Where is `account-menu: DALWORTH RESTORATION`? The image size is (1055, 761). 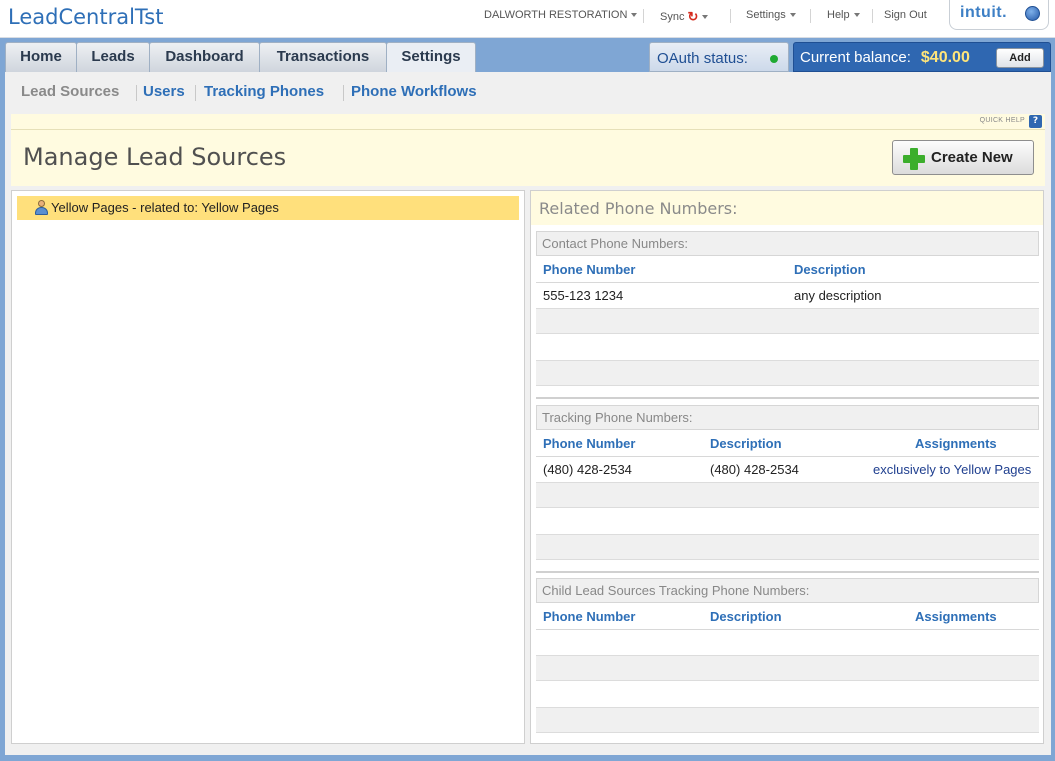
account-menu: DALWORTH RESTORATION is located at coordinates (561, 15).